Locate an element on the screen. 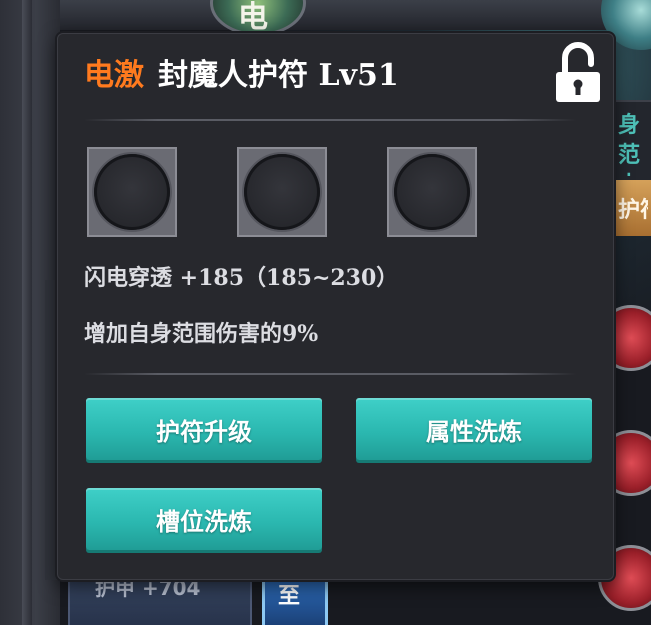 The width and height of the screenshot is (651, 625). background-right-gold-tab-label: 护符 is located at coordinates (633, 210).